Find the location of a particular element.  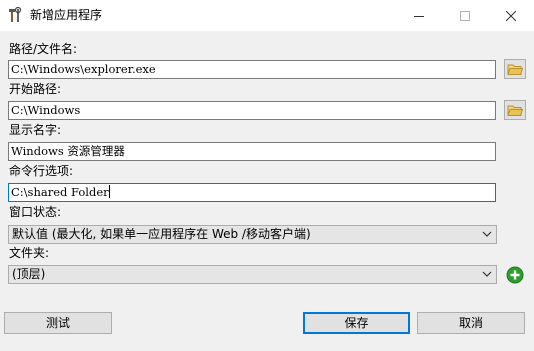

path-browse-button is located at coordinates (515, 69).